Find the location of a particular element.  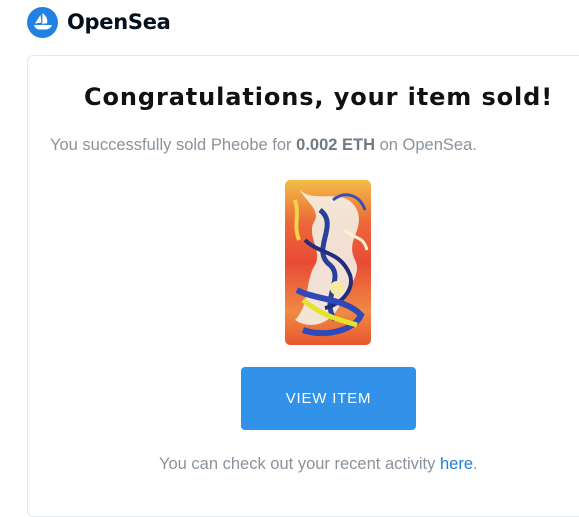

opensea-logo-icon is located at coordinates (42, 22).